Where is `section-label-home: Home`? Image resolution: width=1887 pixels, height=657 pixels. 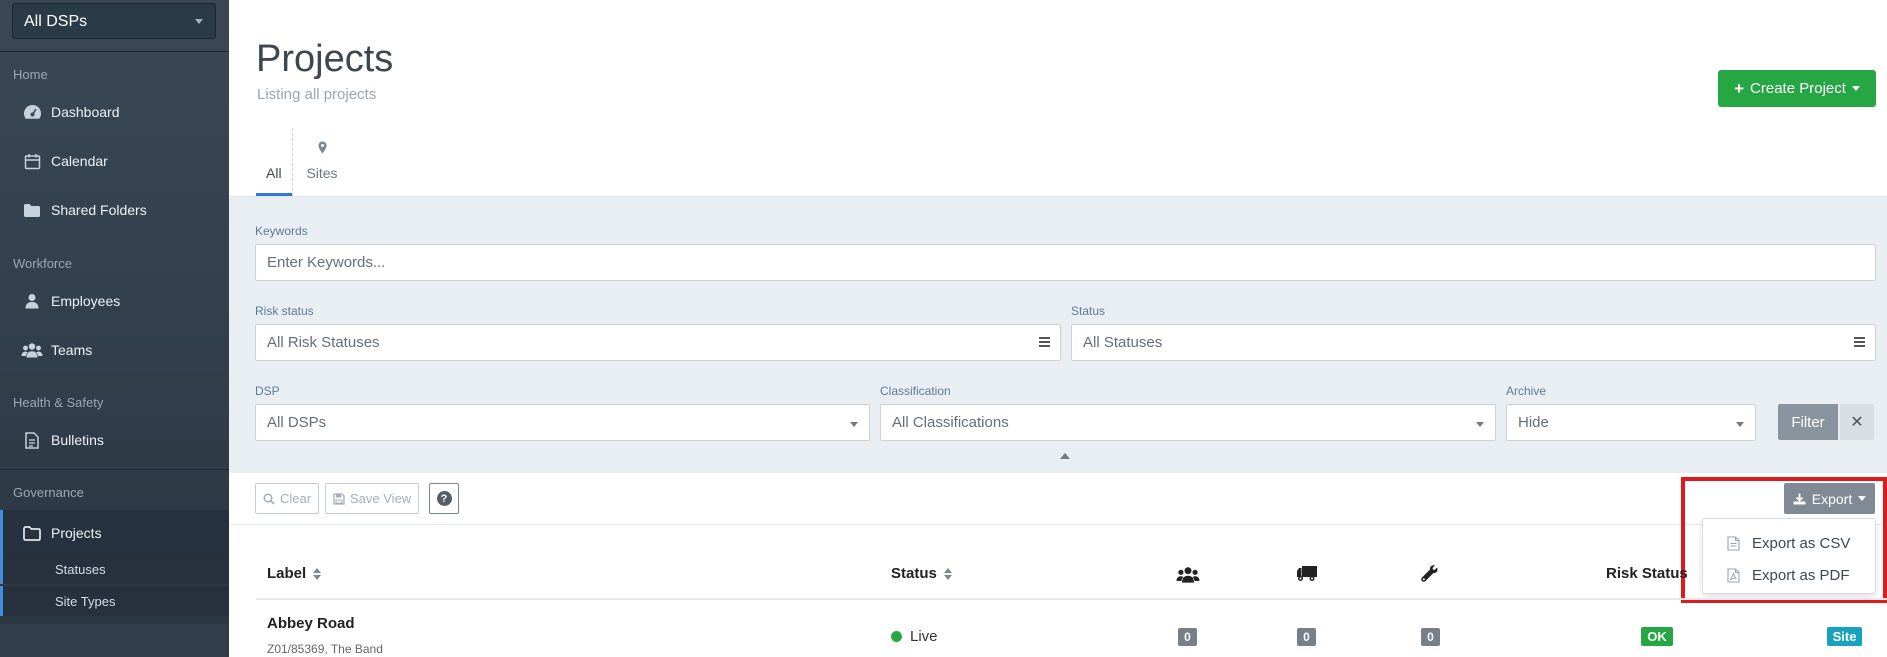 section-label-home: Home is located at coordinates (30, 74).